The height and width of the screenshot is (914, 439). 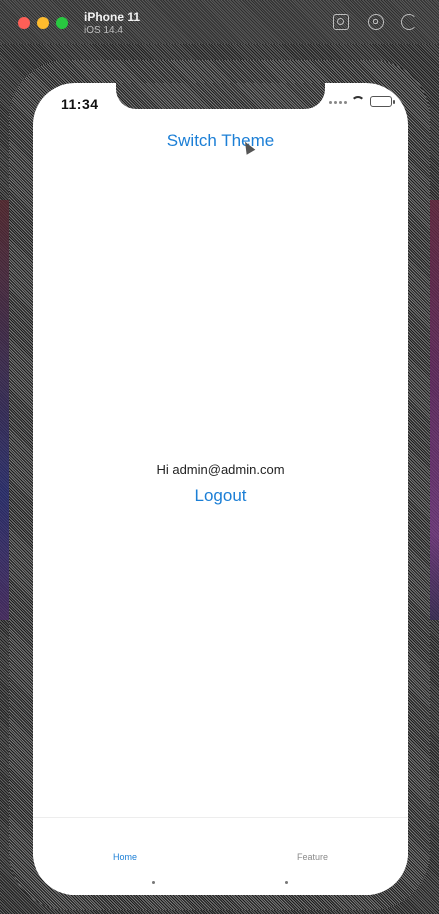 I want to click on tab-bar: Home Feature, so click(x=220, y=856).